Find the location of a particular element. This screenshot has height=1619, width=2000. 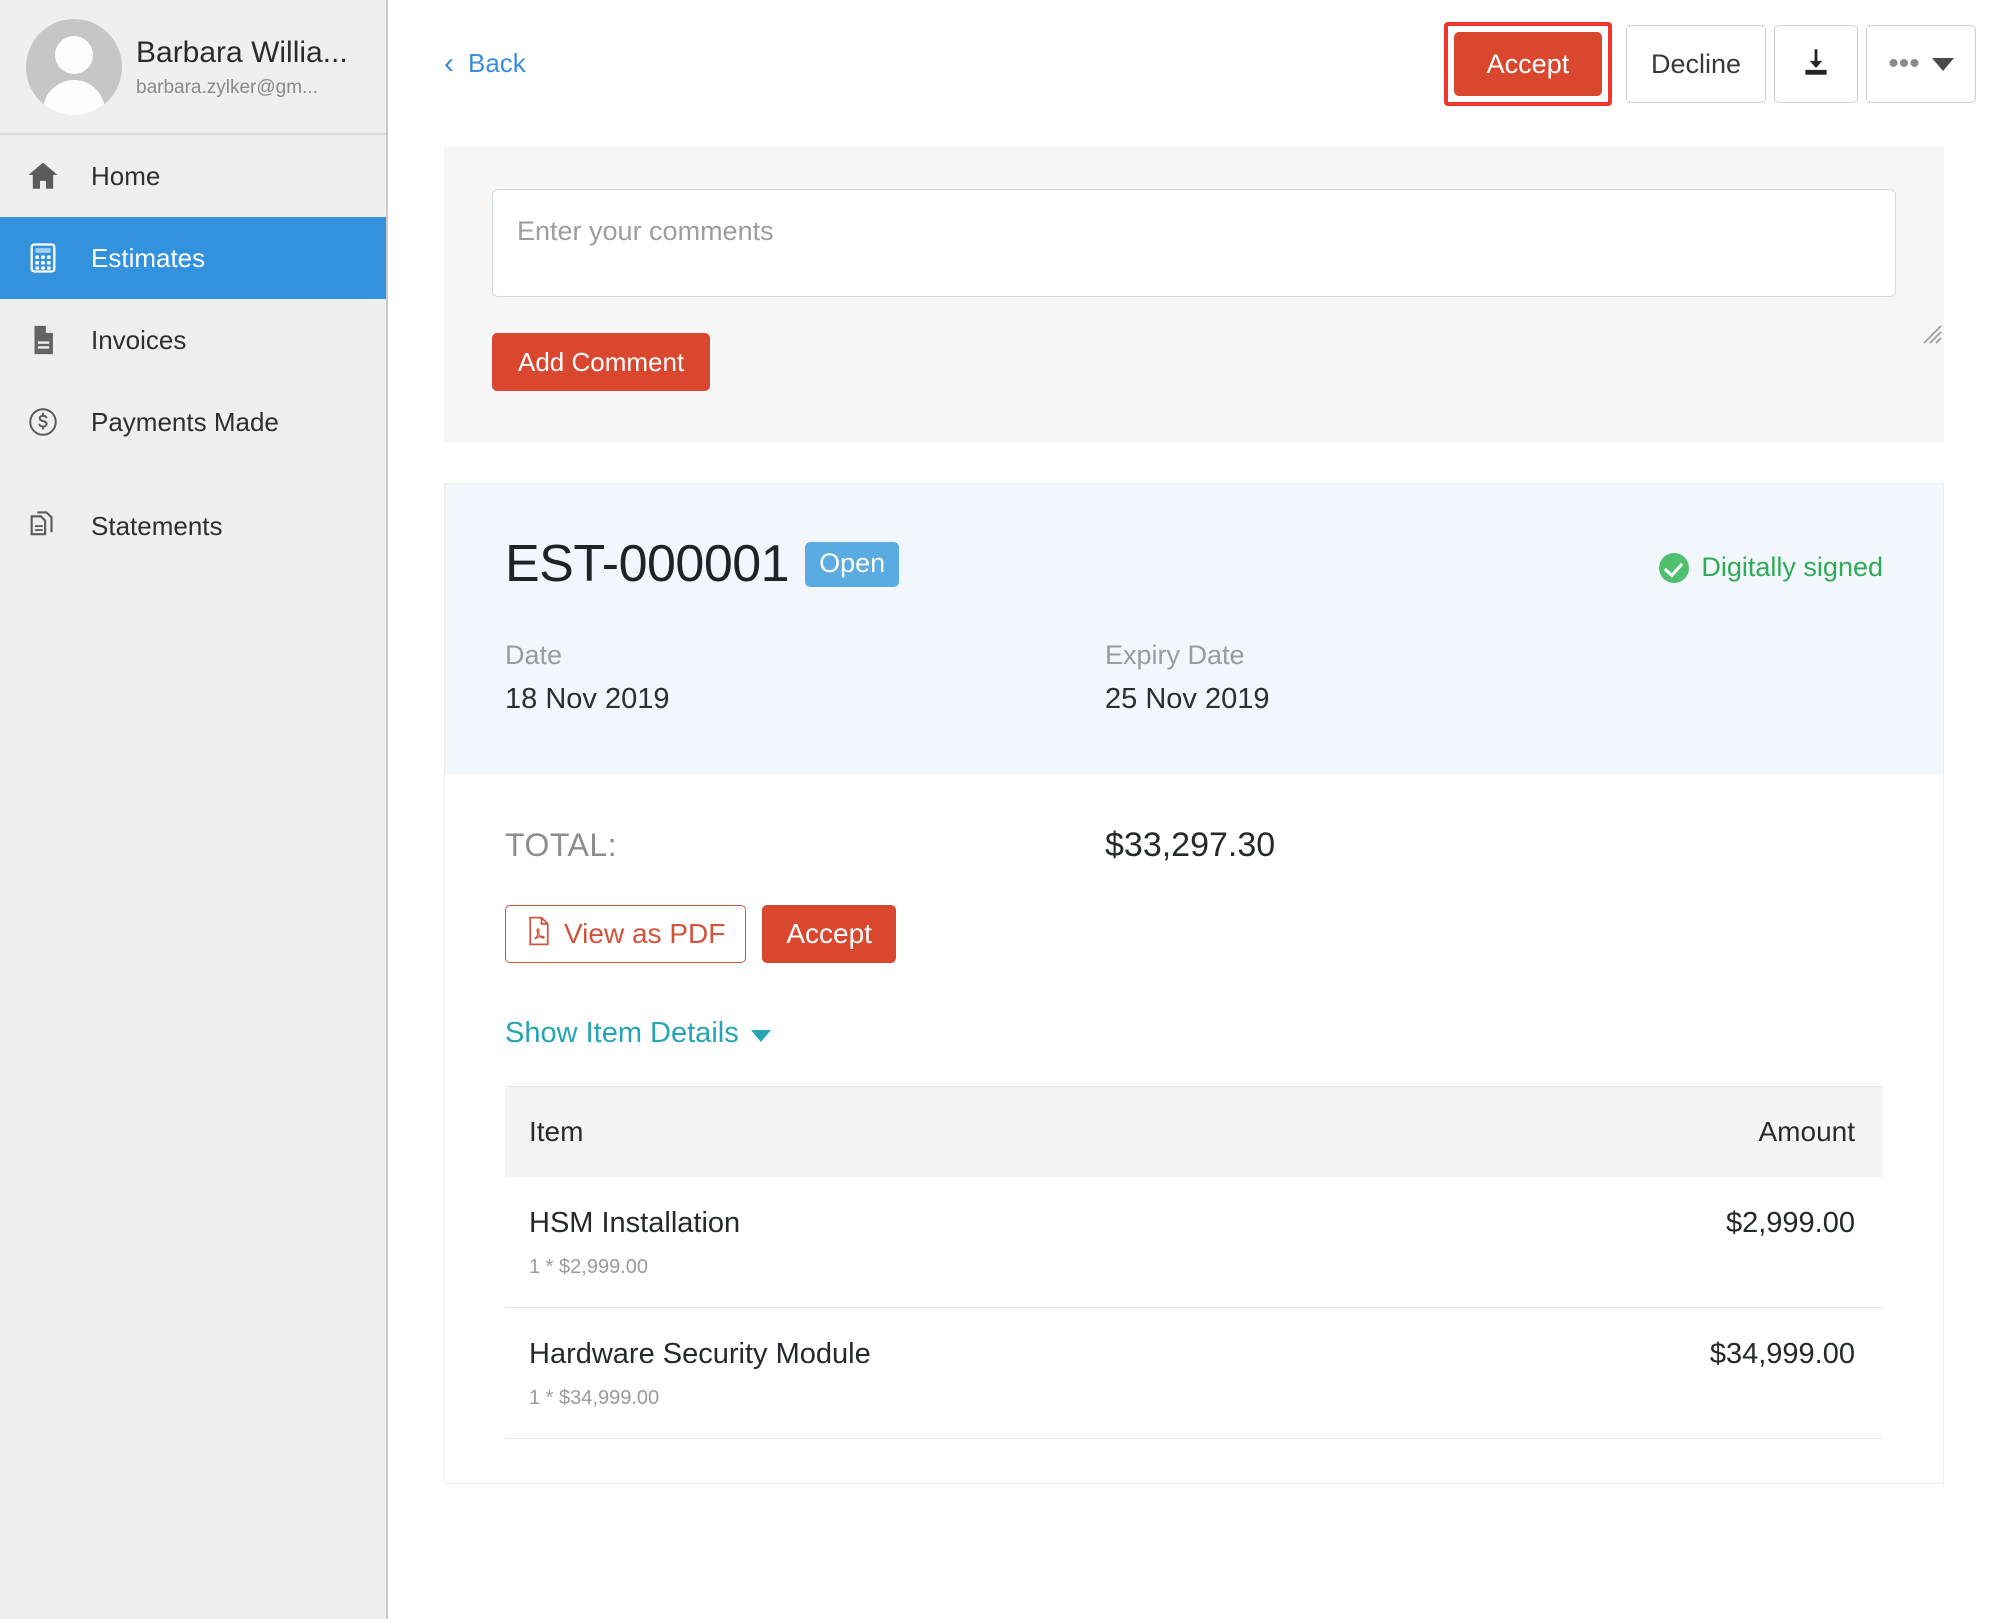

estimate-dates: Date 18 Nov 2019 Expiry Date 25 Nov 2019 is located at coordinates (1194, 678).